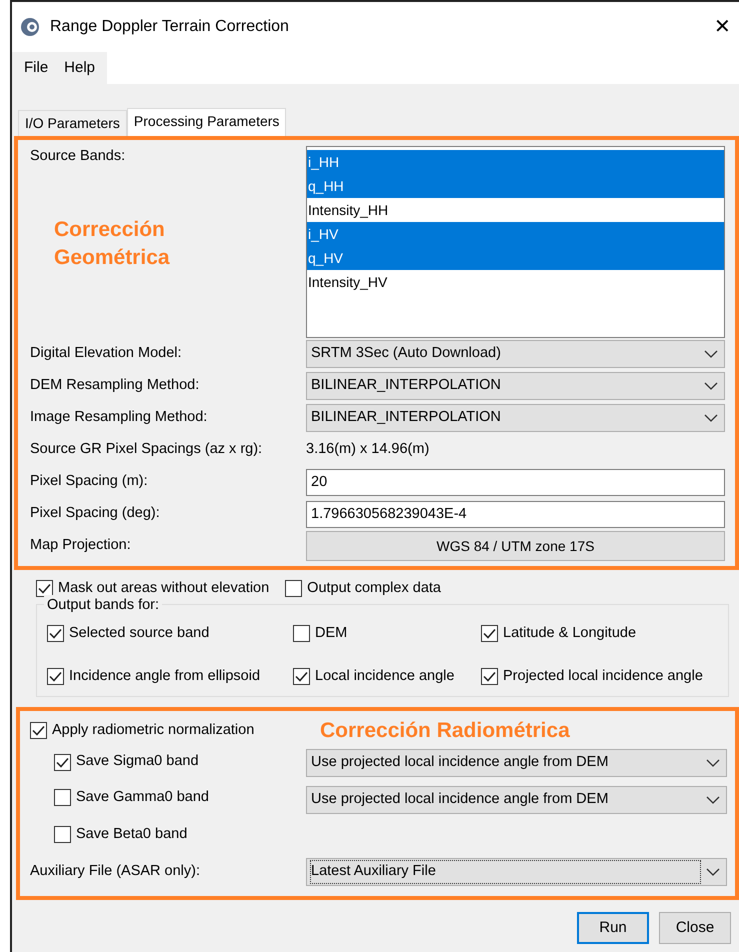 The image size is (739, 952). What do you see at coordinates (515, 186) in the screenshot?
I see `list-item: q_HH` at bounding box center [515, 186].